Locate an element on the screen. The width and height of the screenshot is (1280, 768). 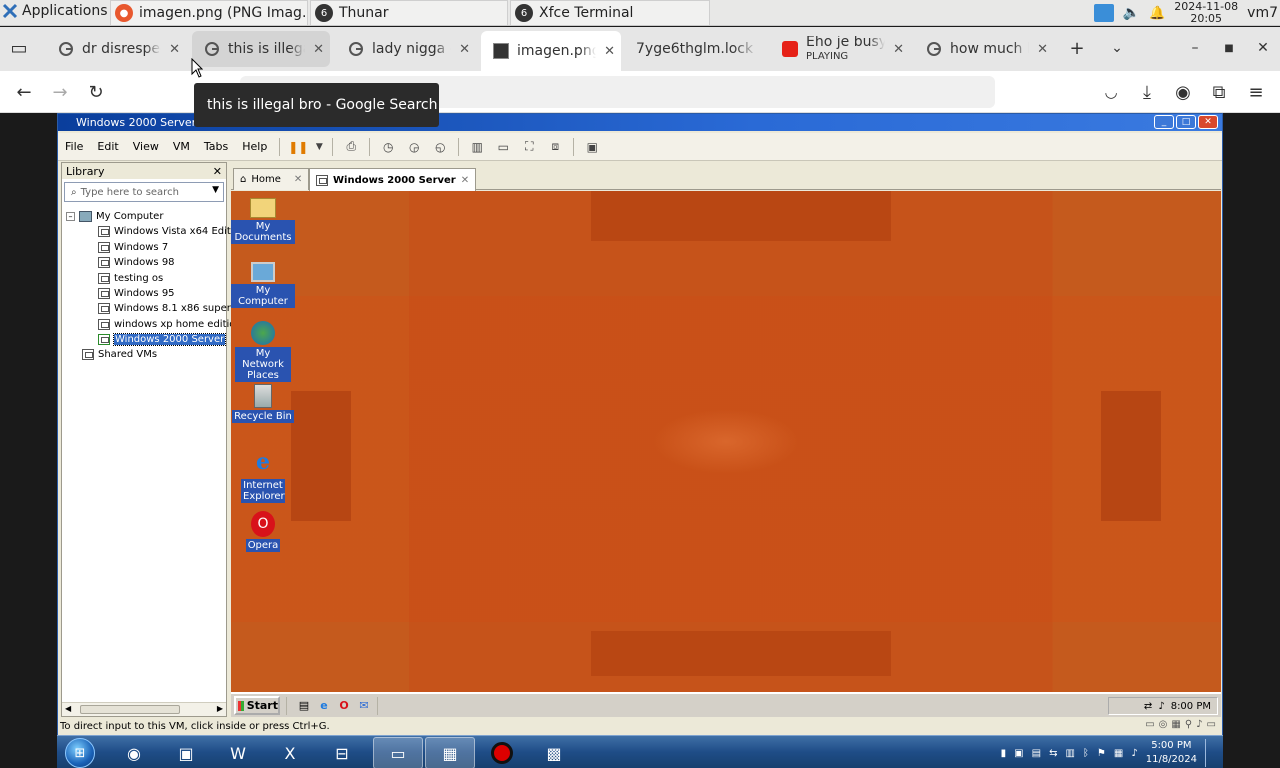
menu-help: Help is located at coordinates (254, 146).